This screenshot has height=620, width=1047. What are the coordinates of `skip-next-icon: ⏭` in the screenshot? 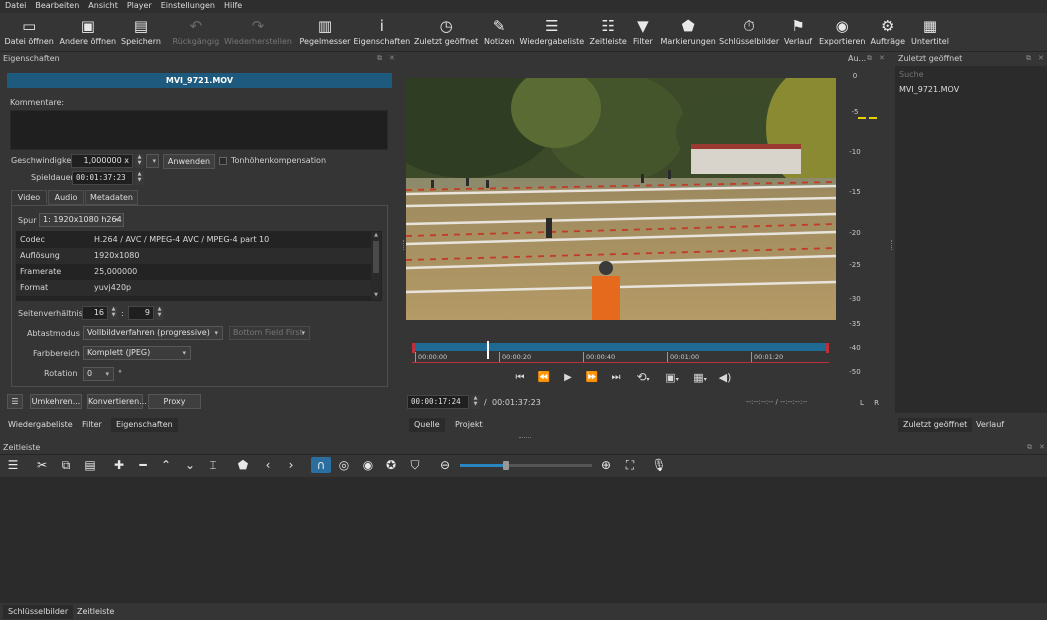 It's located at (616, 377).